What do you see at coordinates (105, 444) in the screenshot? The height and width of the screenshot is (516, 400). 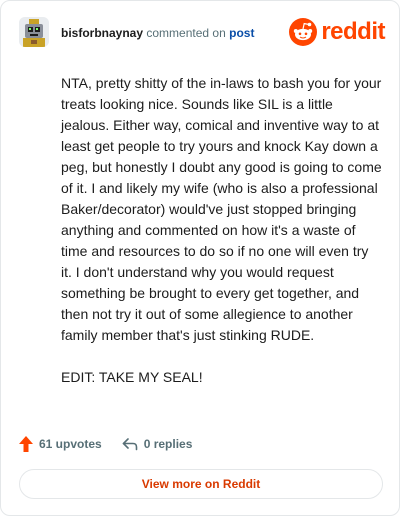 I see `comment-actions: 61 upvotes 0 replies` at bounding box center [105, 444].